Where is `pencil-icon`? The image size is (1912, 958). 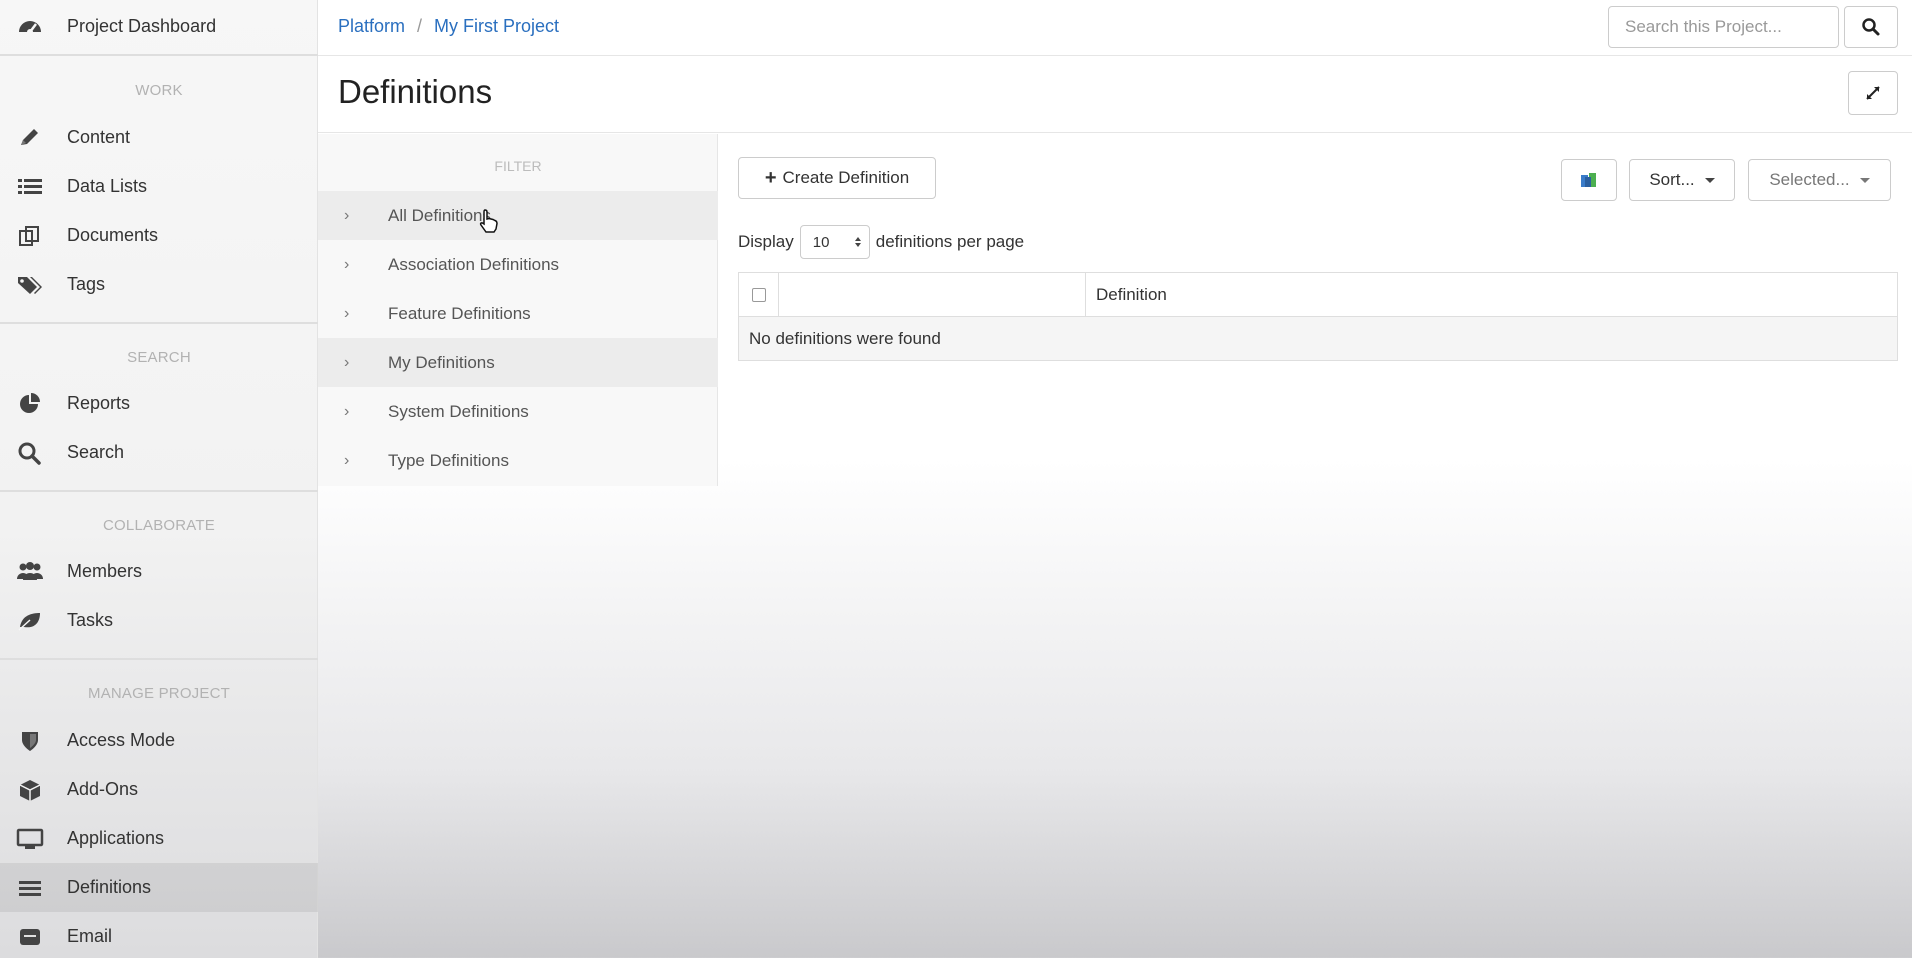 pencil-icon is located at coordinates (30, 138).